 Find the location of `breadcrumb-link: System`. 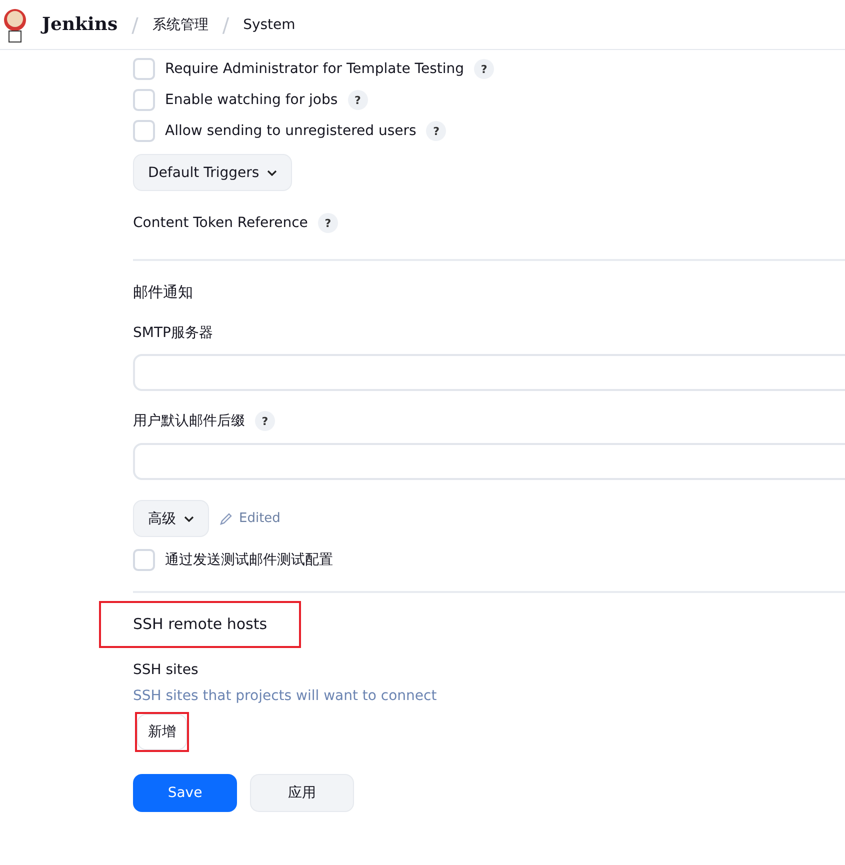

breadcrumb-link: System is located at coordinates (269, 24).